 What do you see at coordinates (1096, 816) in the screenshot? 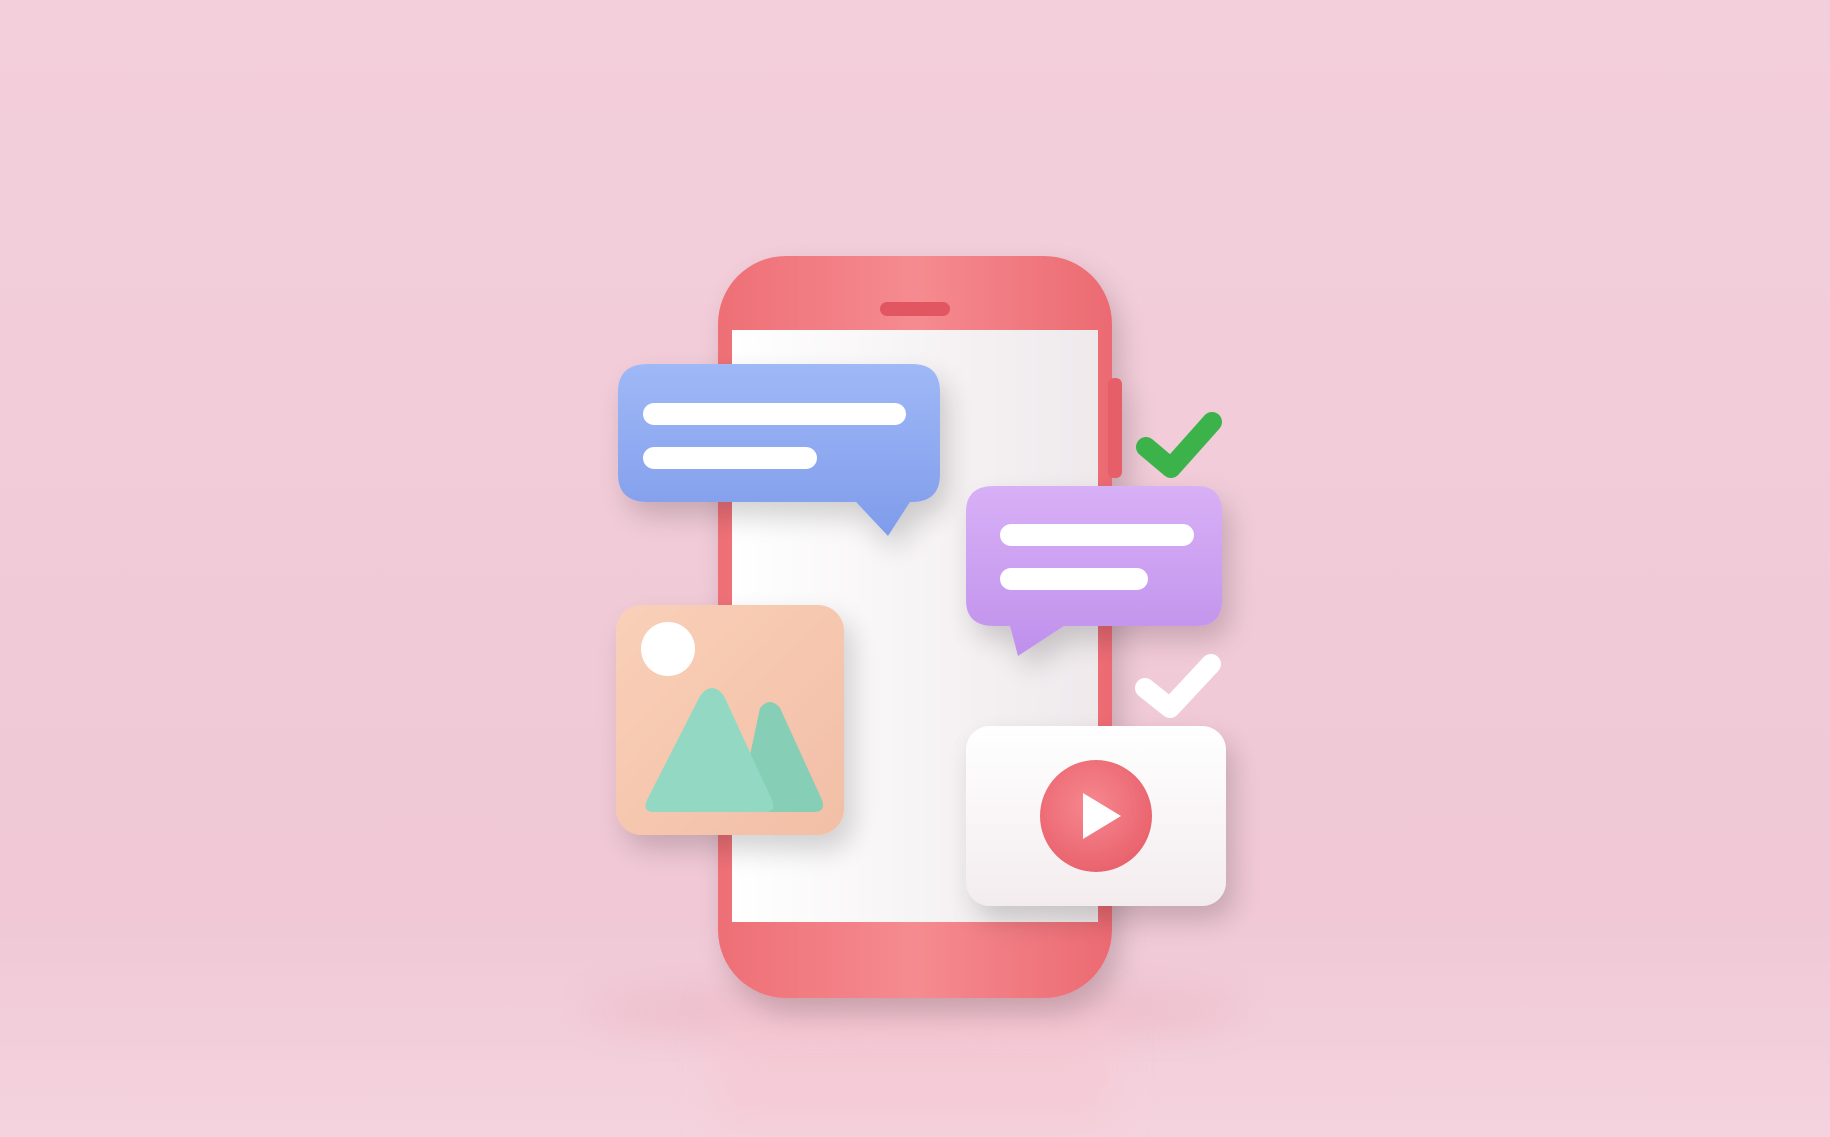
I see `video-play-icon` at bounding box center [1096, 816].